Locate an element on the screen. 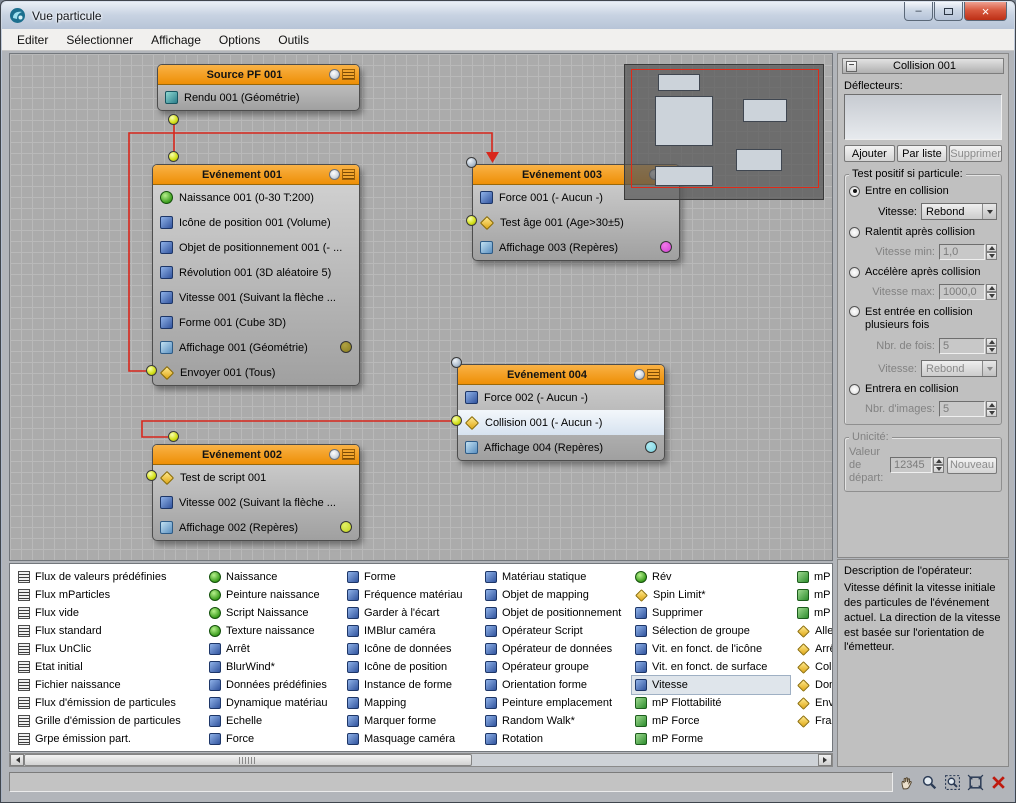 Image resolution: width=1016 pixels, height=803 pixels. node-row: Rendu 001 (Géométrie) is located at coordinates (258, 97).